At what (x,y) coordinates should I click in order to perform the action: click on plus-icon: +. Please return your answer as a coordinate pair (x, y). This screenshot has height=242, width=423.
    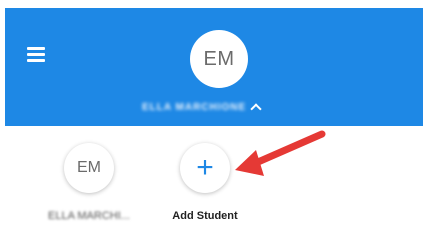
    Looking at the image, I should click on (205, 167).